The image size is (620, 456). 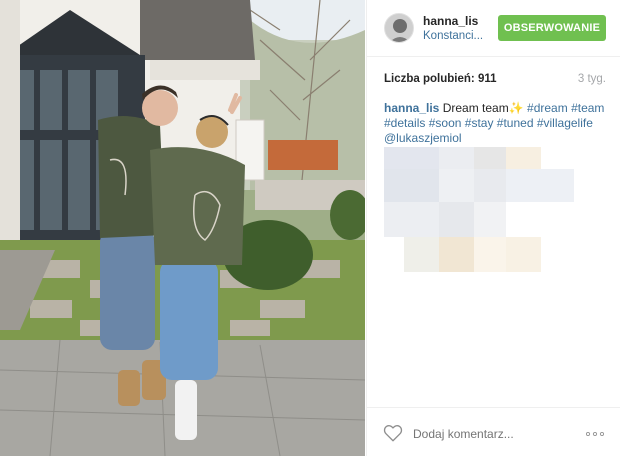 I want to click on post-footer, so click(x=493, y=431).